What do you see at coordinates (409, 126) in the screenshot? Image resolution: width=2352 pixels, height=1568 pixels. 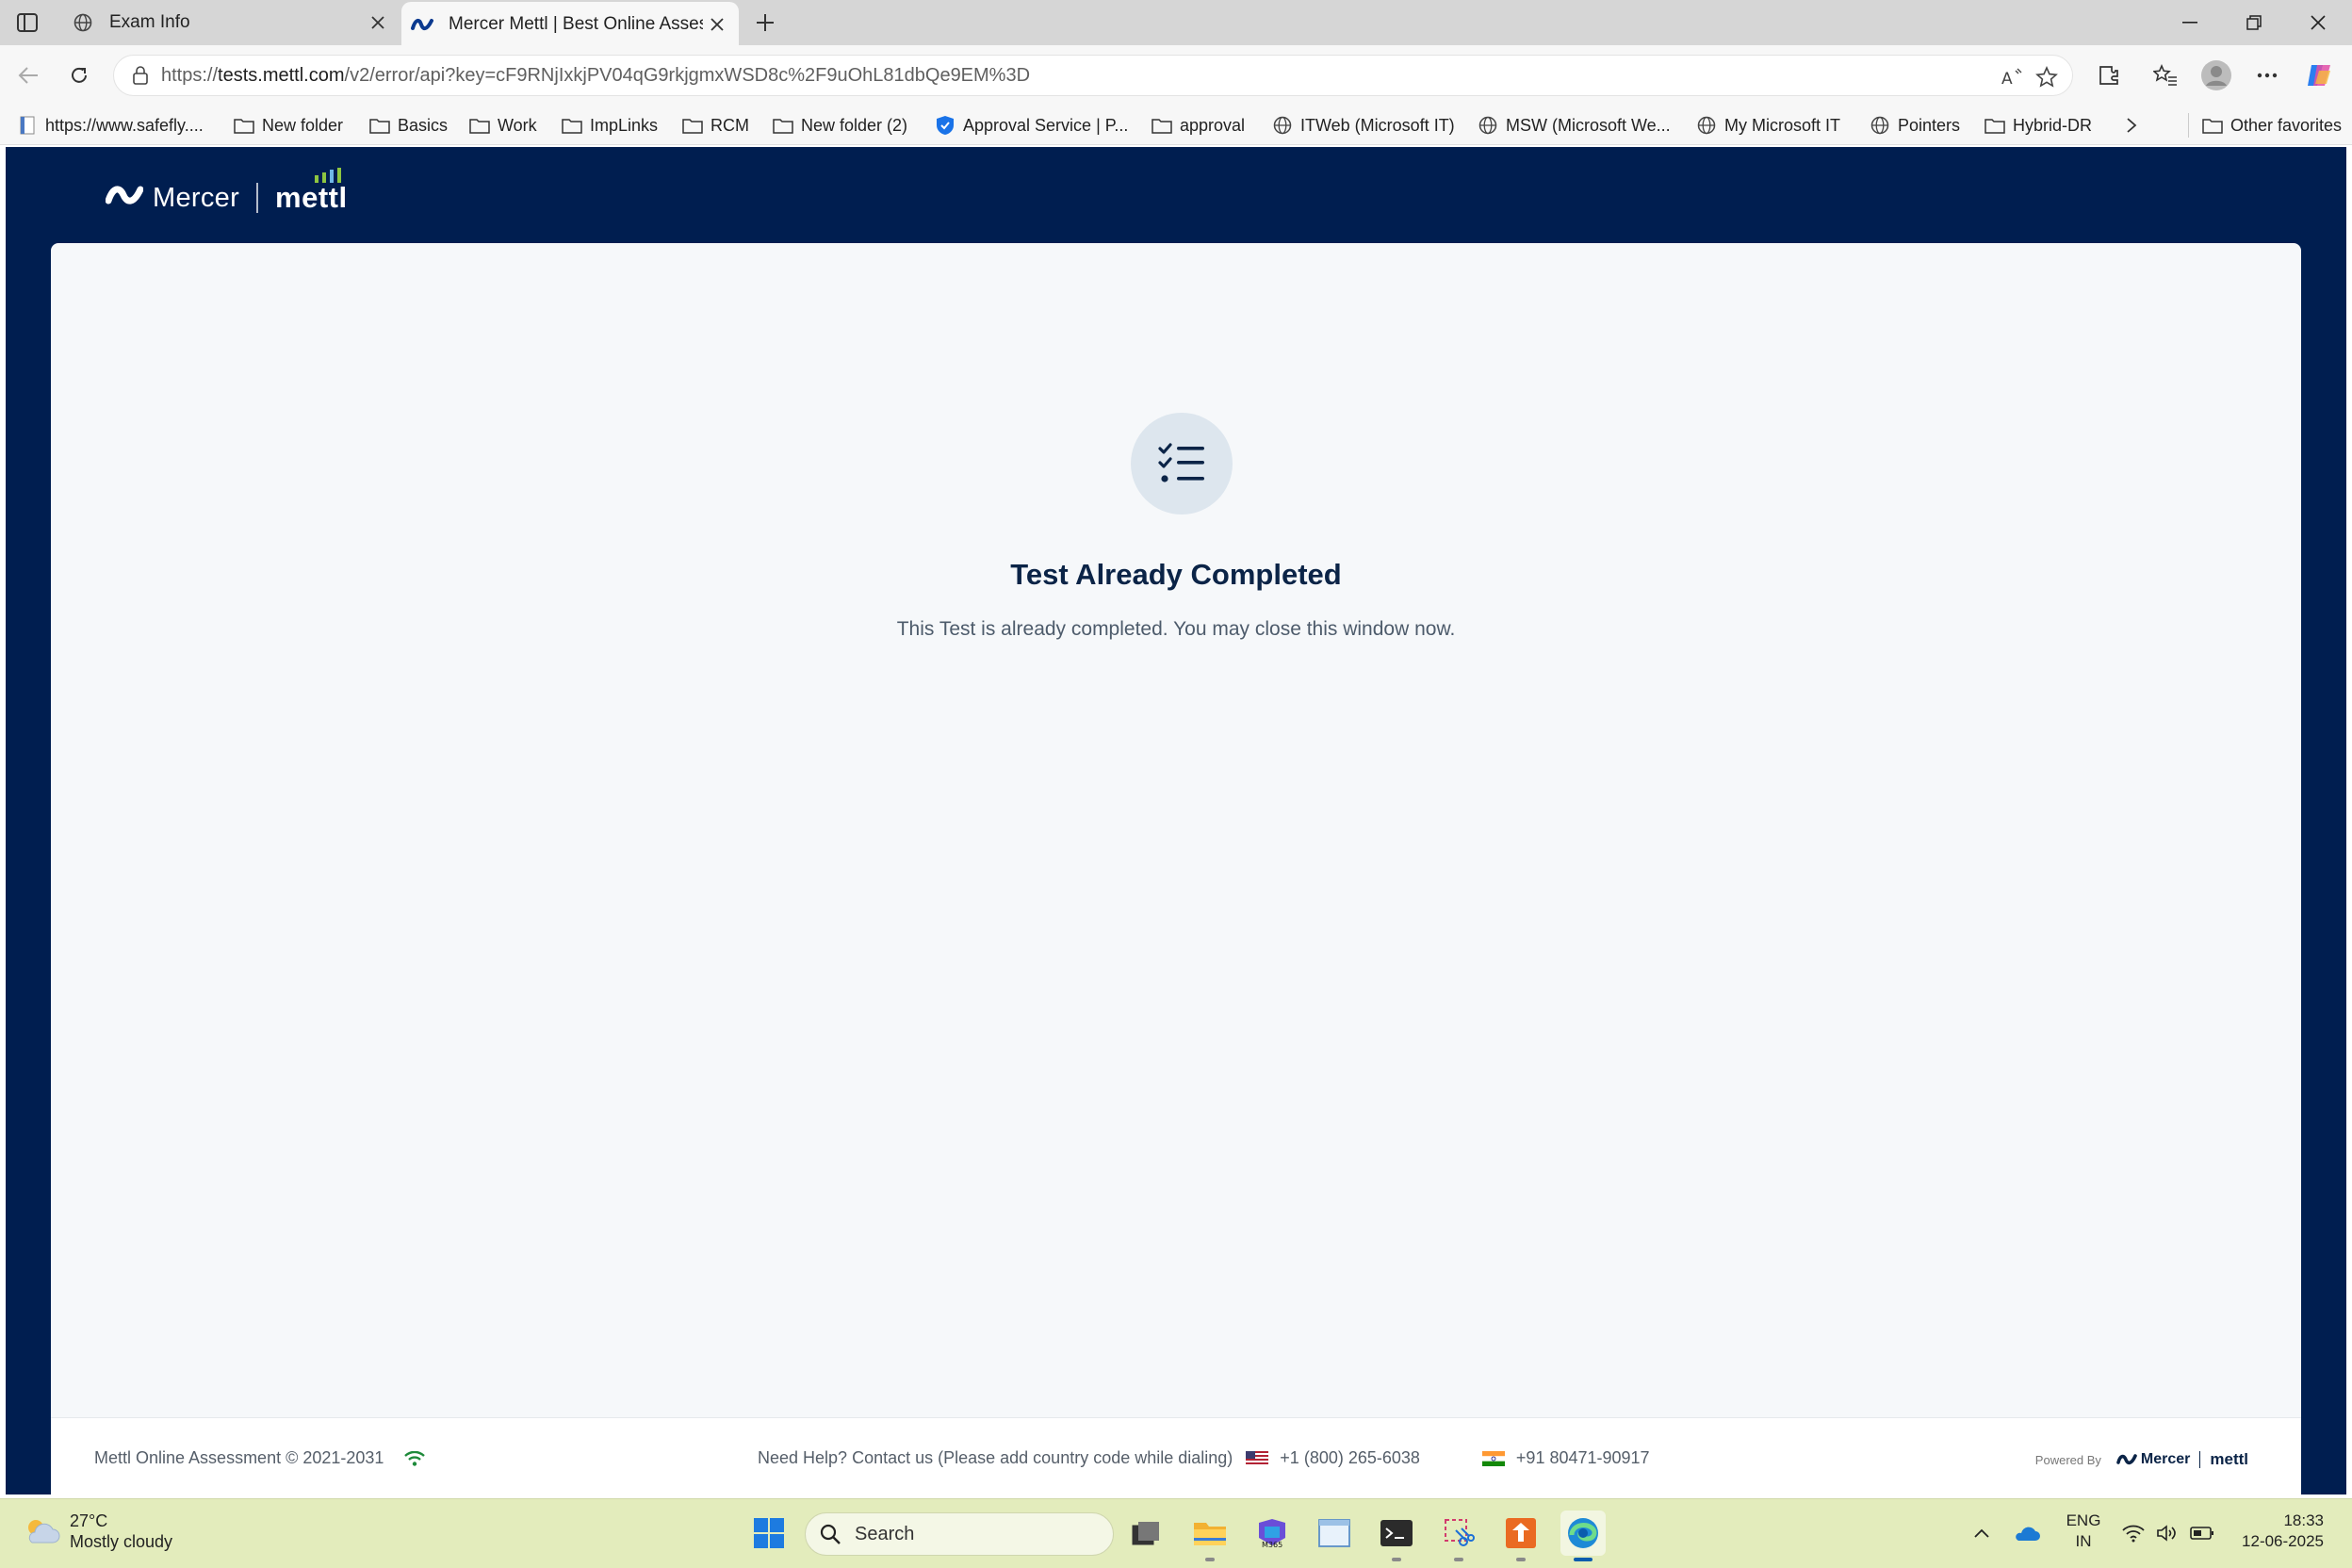 I see `bookmark-folder: Basics` at bounding box center [409, 126].